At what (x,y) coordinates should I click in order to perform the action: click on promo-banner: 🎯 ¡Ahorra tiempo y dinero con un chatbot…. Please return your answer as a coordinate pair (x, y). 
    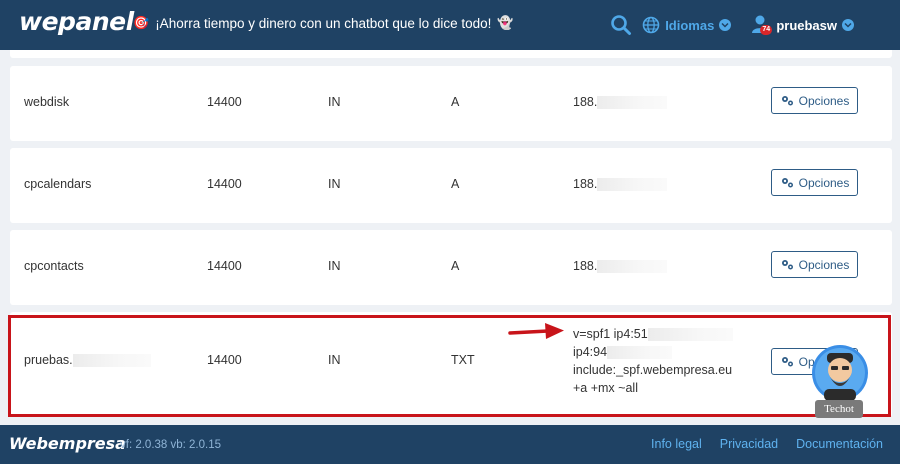
    Looking at the image, I should click on (323, 23).